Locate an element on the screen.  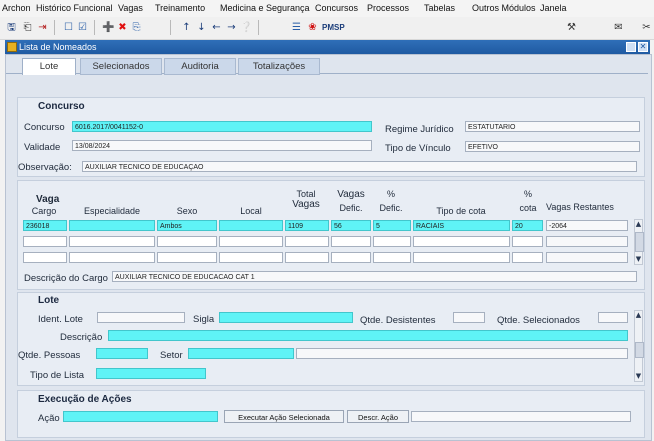
tool-icon: ⚒ is located at coordinates (571, 27).